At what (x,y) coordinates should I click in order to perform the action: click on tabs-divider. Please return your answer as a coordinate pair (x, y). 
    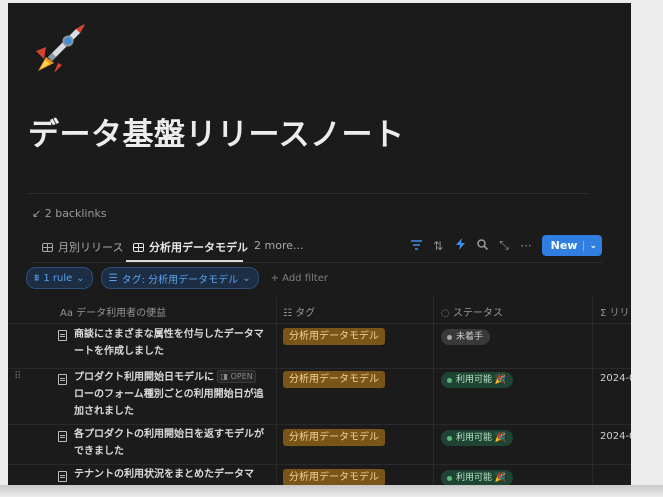
    Looking at the image, I should click on (317, 262).